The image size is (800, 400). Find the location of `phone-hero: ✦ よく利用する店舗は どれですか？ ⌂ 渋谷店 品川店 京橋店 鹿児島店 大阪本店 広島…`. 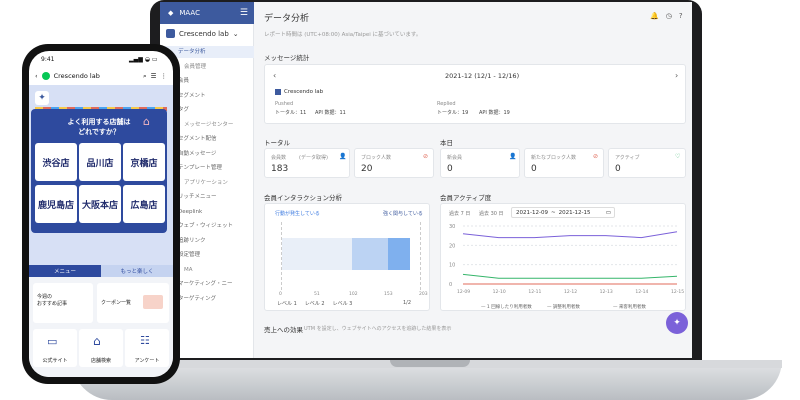

phone-hero: ✦ よく利用する店舗は どれですか？ ⌂ 渋谷店 品川店 京橋店 鹿児島店 大阪本店 広島… is located at coordinates (101, 178).